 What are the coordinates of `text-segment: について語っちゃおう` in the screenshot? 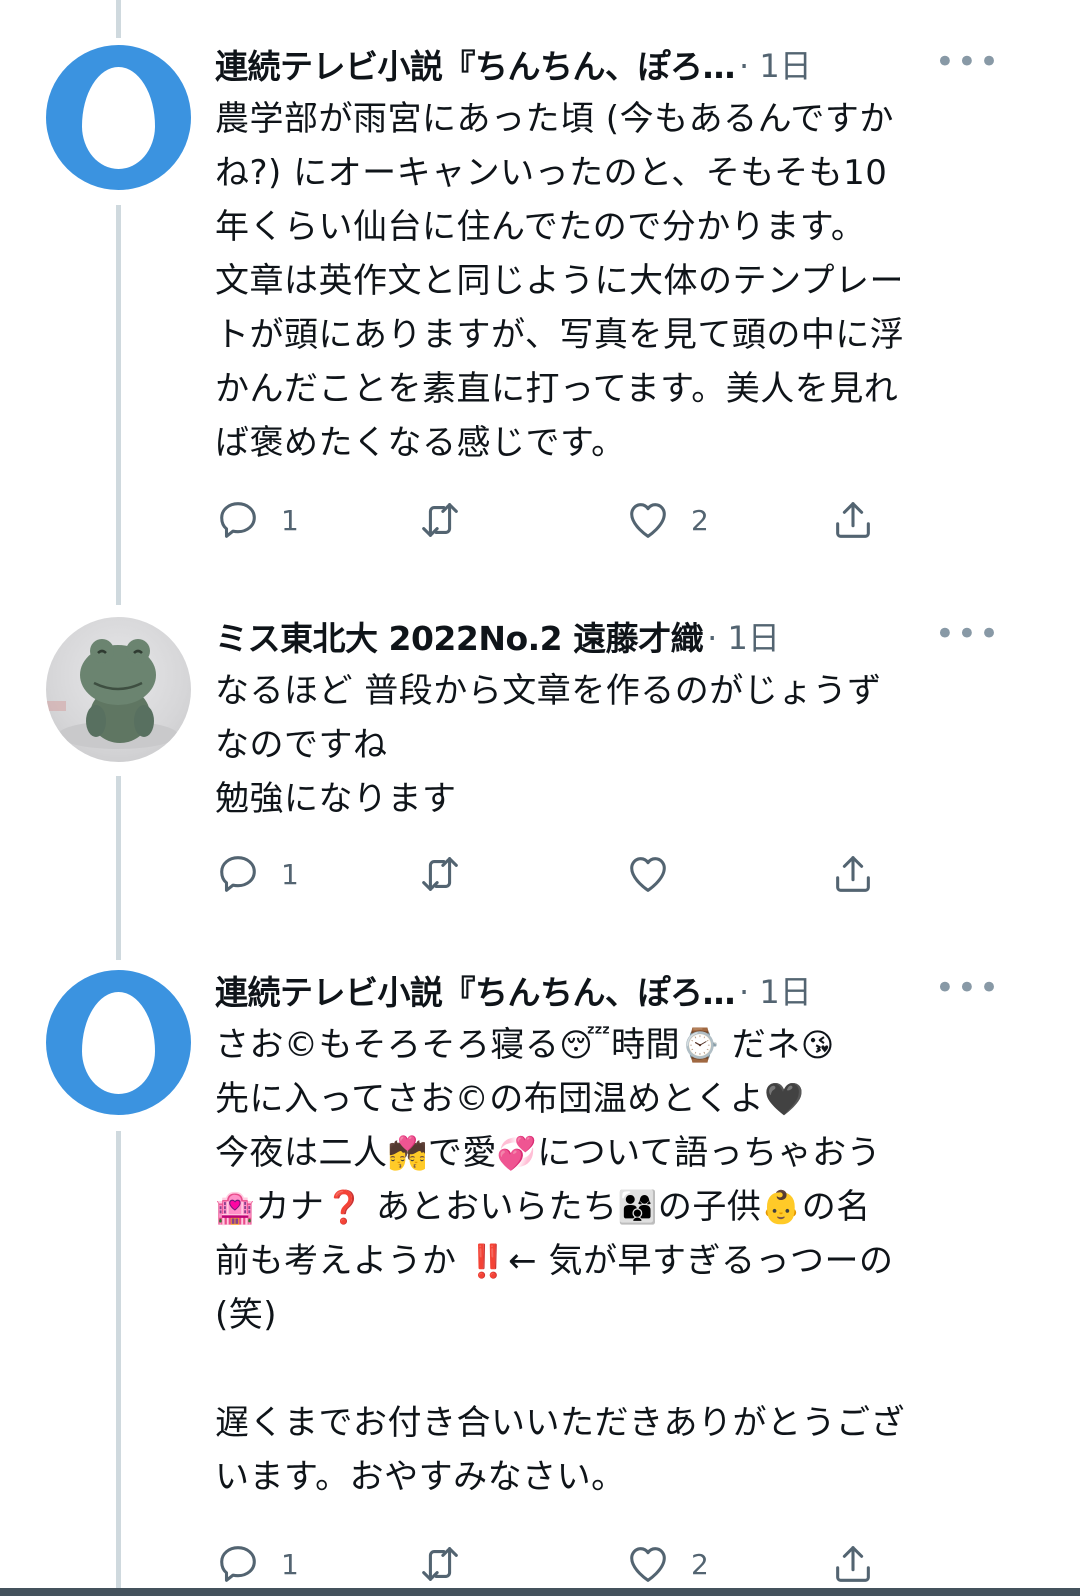 It's located at (709, 1153).